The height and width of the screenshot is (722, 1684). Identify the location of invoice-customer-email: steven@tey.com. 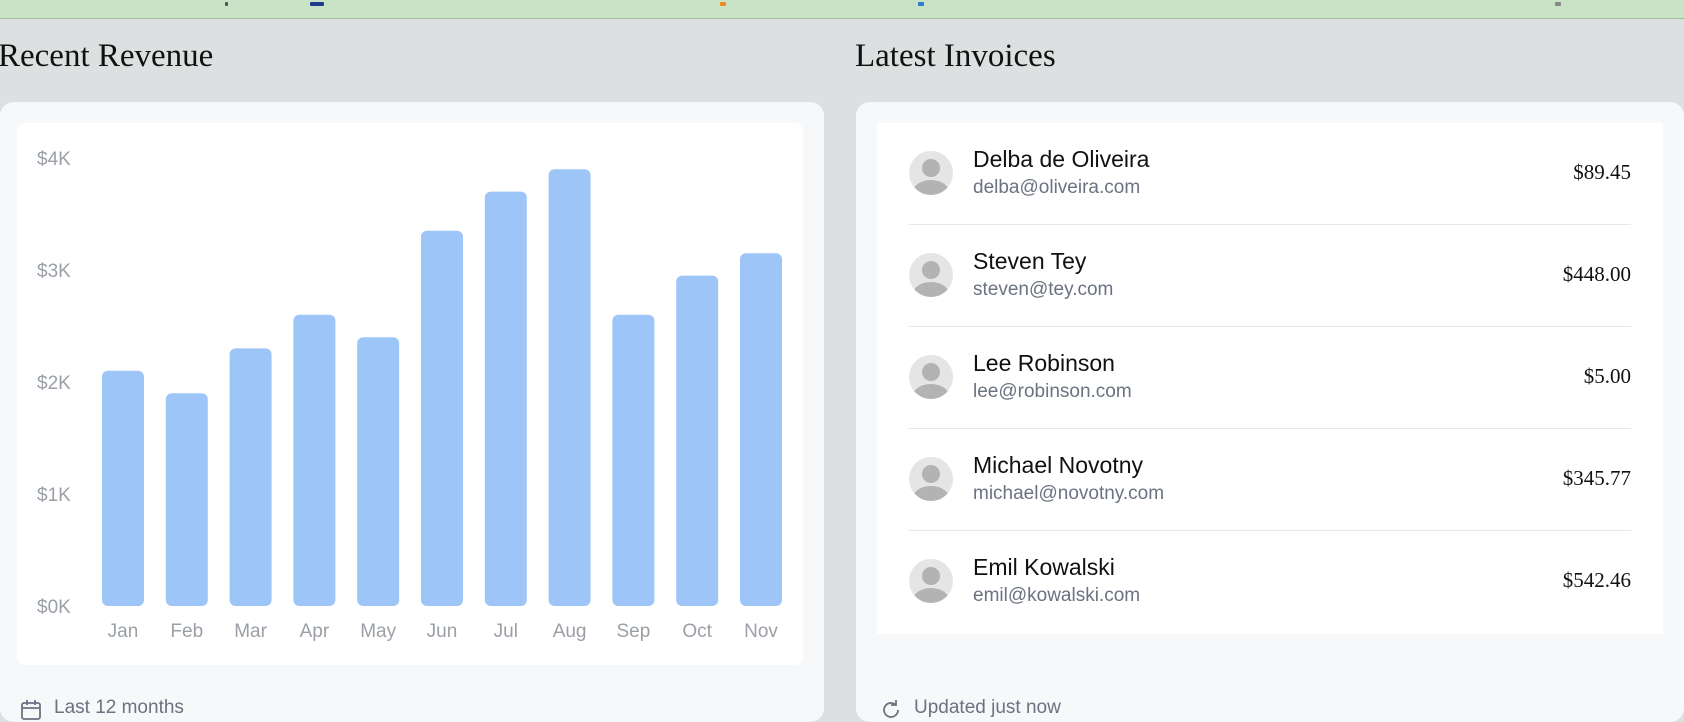
(1043, 289).